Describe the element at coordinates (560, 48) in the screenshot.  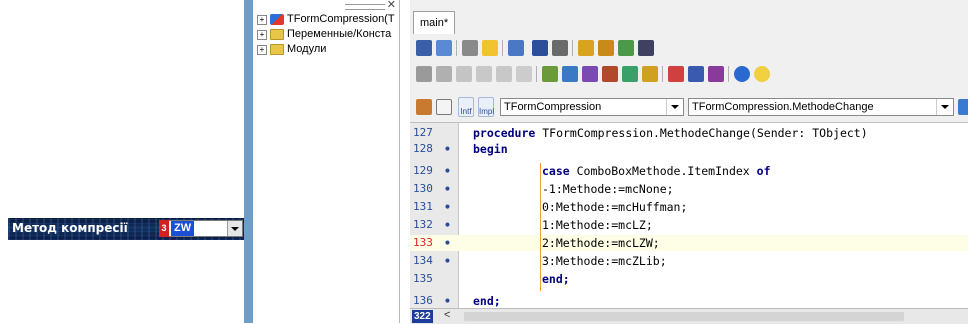
I see `print-icon` at that location.